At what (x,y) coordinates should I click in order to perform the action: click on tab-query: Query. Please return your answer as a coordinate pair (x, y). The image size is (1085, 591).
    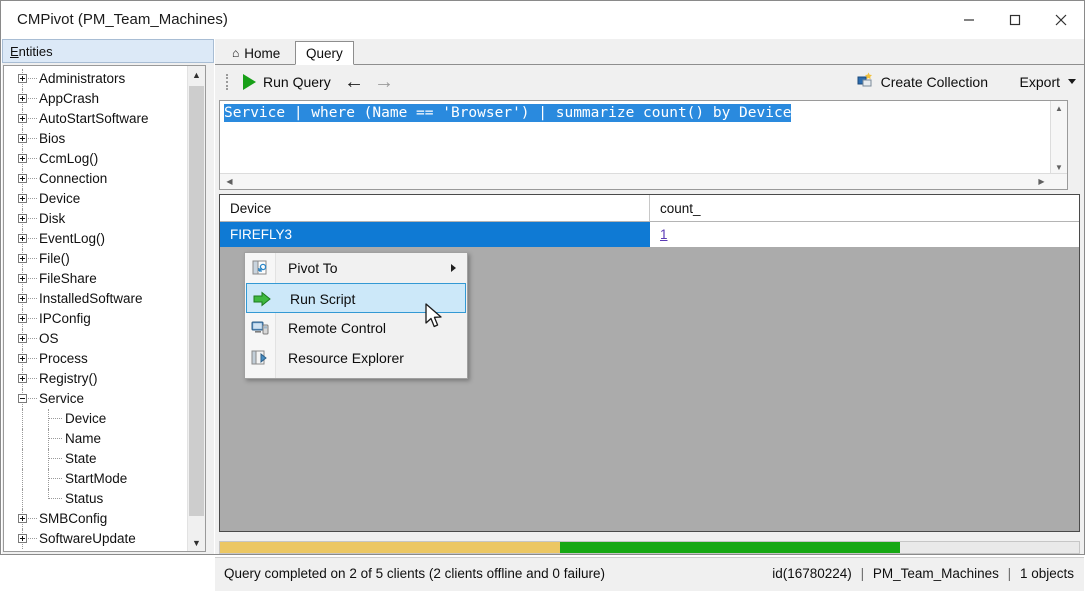
    Looking at the image, I should click on (324, 53).